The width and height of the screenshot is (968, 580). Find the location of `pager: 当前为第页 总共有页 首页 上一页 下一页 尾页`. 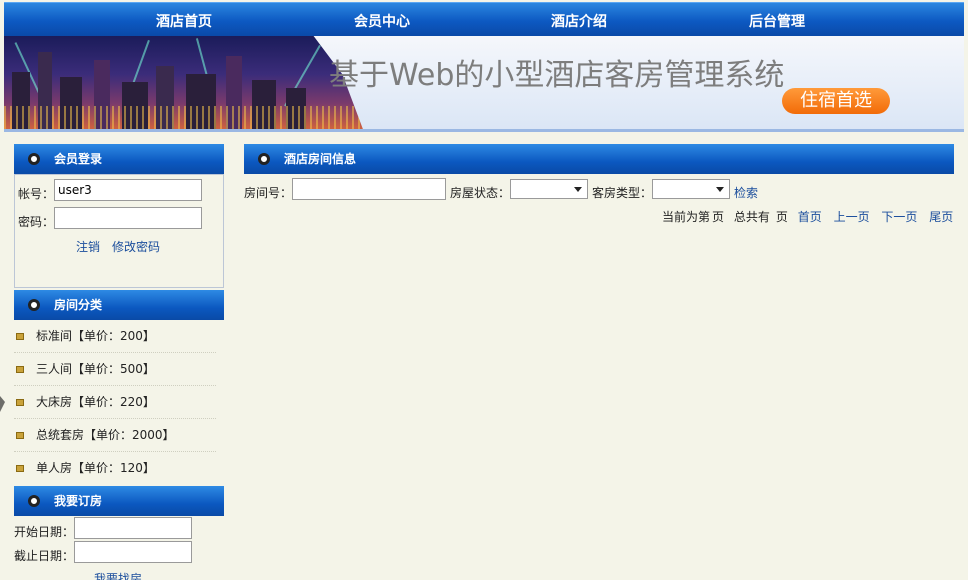

pager: 当前为第页 总共有页 首页 上一页 下一页 尾页 is located at coordinates (807, 216).